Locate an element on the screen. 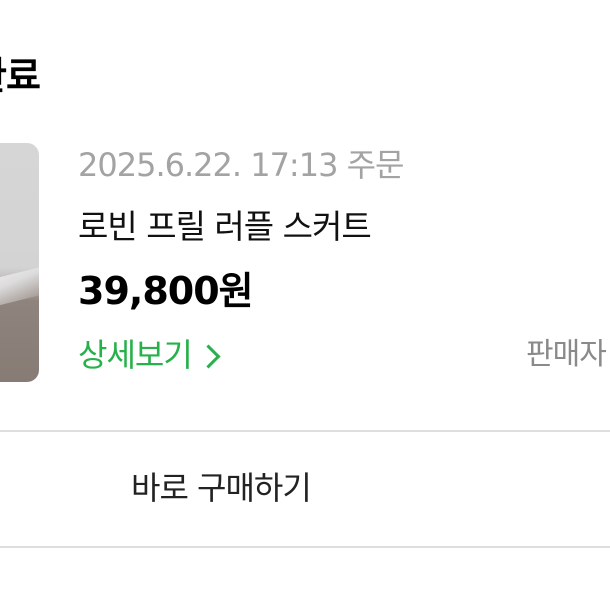 This screenshot has width=610, height=610. buy-now-label: 바로 구매하기 is located at coordinates (221, 488).